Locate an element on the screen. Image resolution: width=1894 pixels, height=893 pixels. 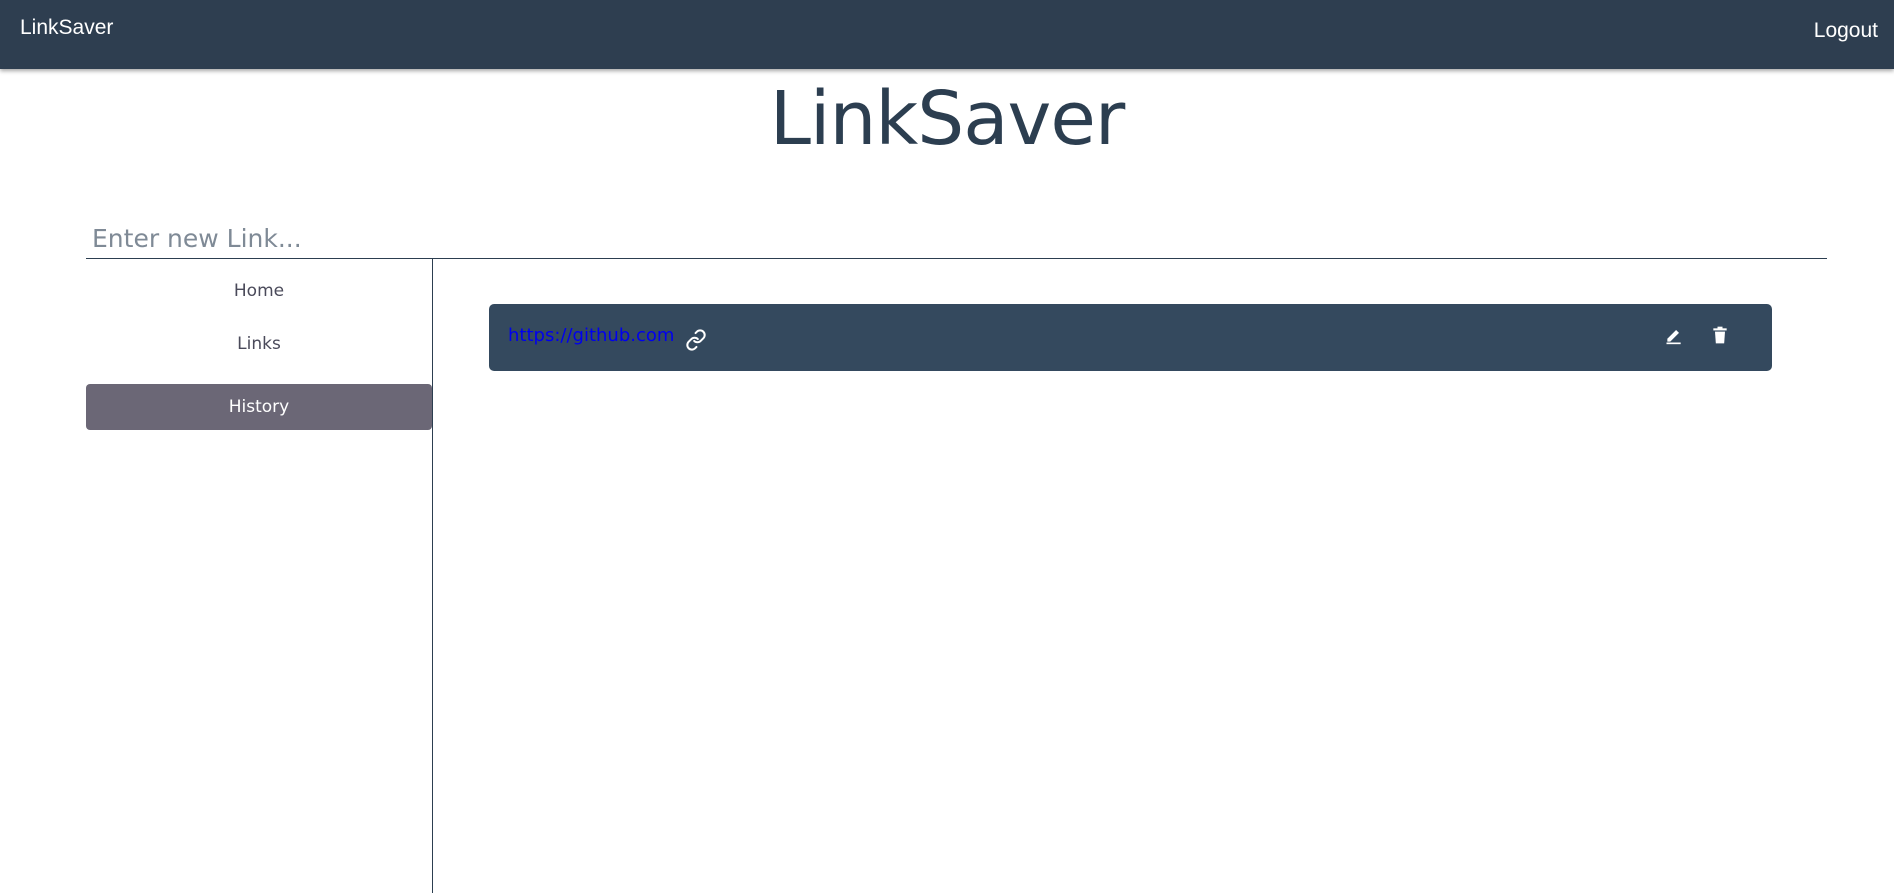
top-navbar: LinkSaver Logout is located at coordinates (947, 34).